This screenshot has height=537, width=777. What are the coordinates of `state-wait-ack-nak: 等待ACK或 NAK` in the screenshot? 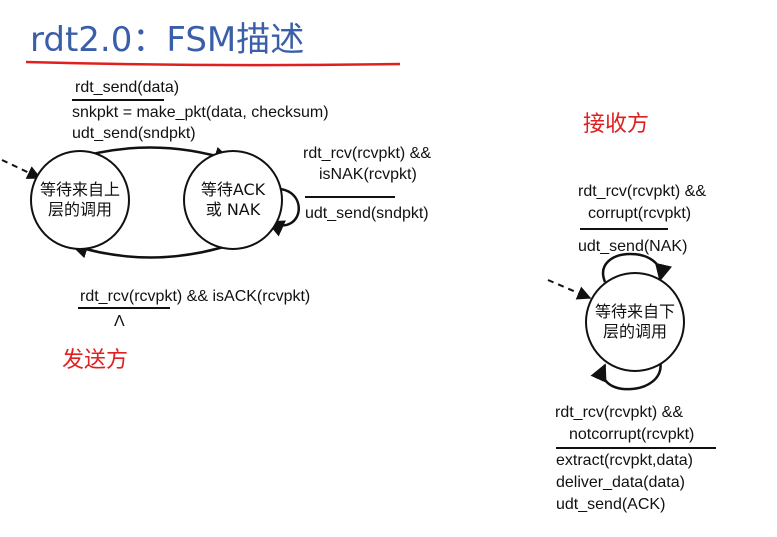 It's located at (233, 200).